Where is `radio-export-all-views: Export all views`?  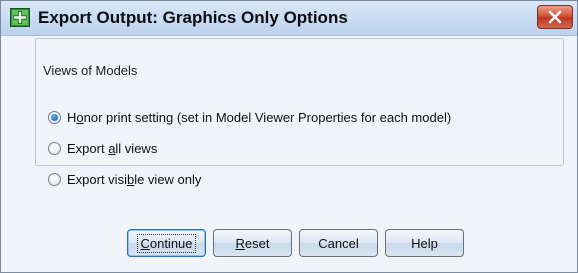 radio-export-all-views: Export all views is located at coordinates (102, 148).